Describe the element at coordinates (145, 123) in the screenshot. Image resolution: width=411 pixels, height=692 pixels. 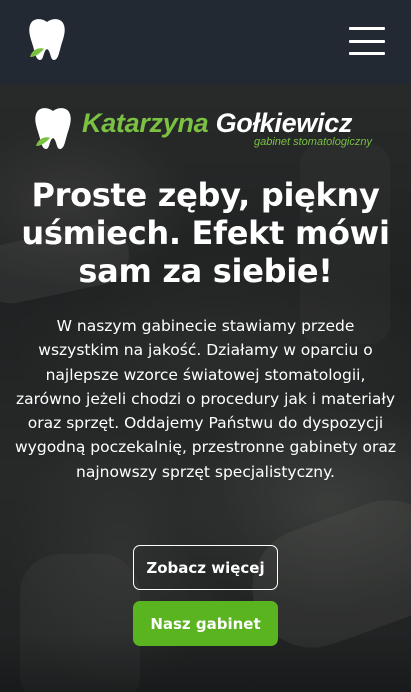
I see `brand-first-name: Katarzyna` at that location.